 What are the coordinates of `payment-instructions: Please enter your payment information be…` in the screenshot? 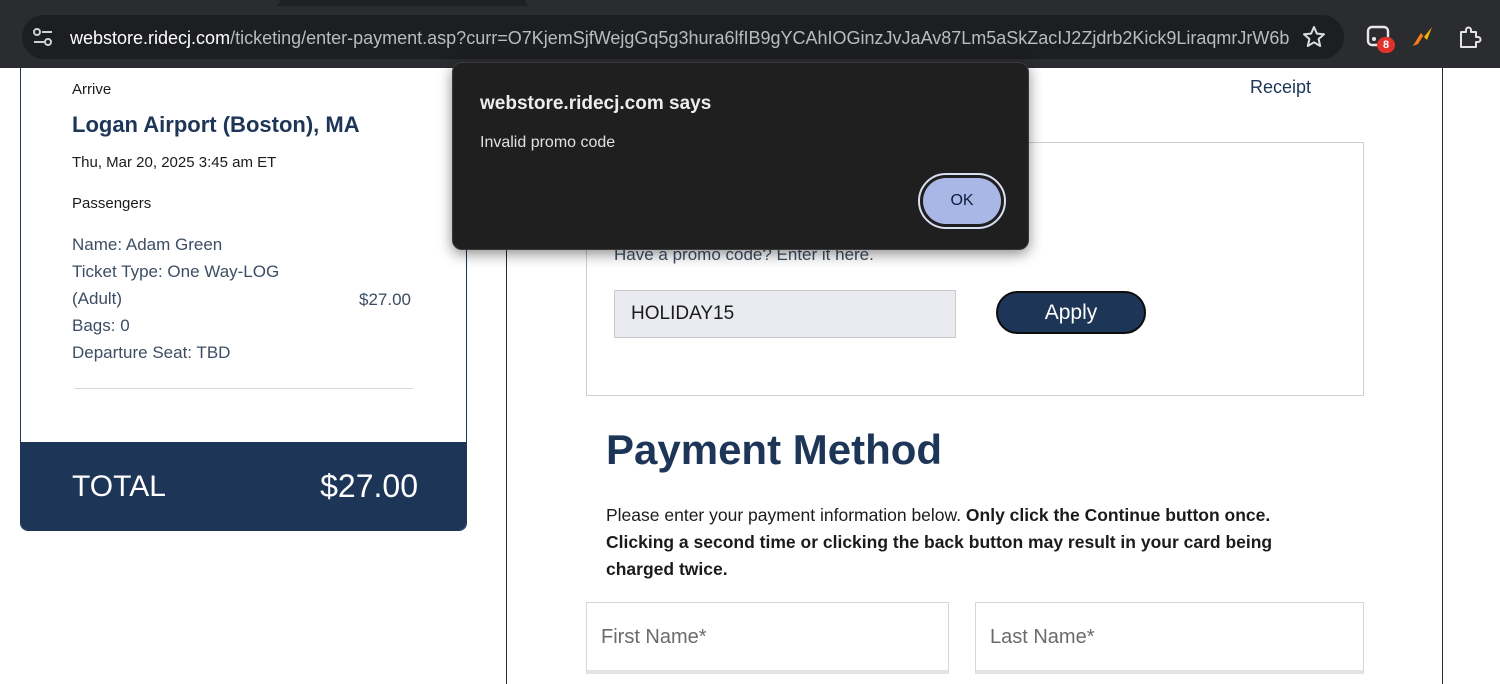 It's located at (966, 542).